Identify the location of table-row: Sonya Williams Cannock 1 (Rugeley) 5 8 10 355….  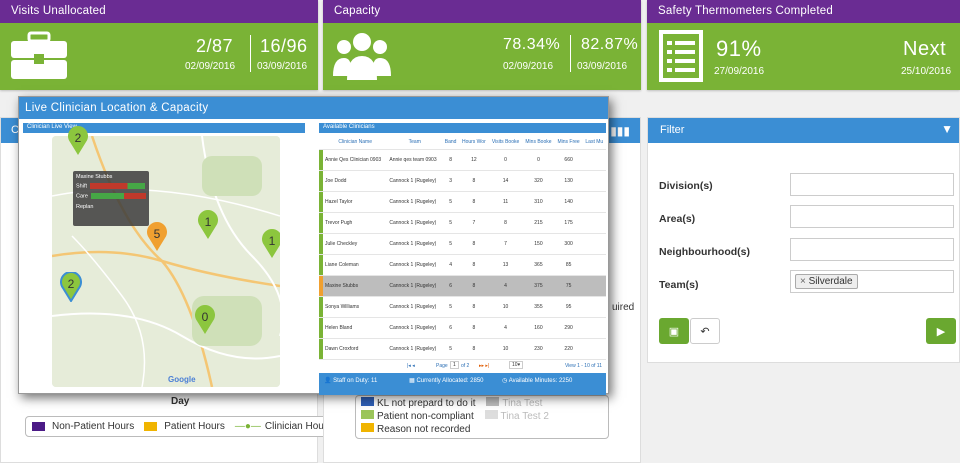
(462, 307).